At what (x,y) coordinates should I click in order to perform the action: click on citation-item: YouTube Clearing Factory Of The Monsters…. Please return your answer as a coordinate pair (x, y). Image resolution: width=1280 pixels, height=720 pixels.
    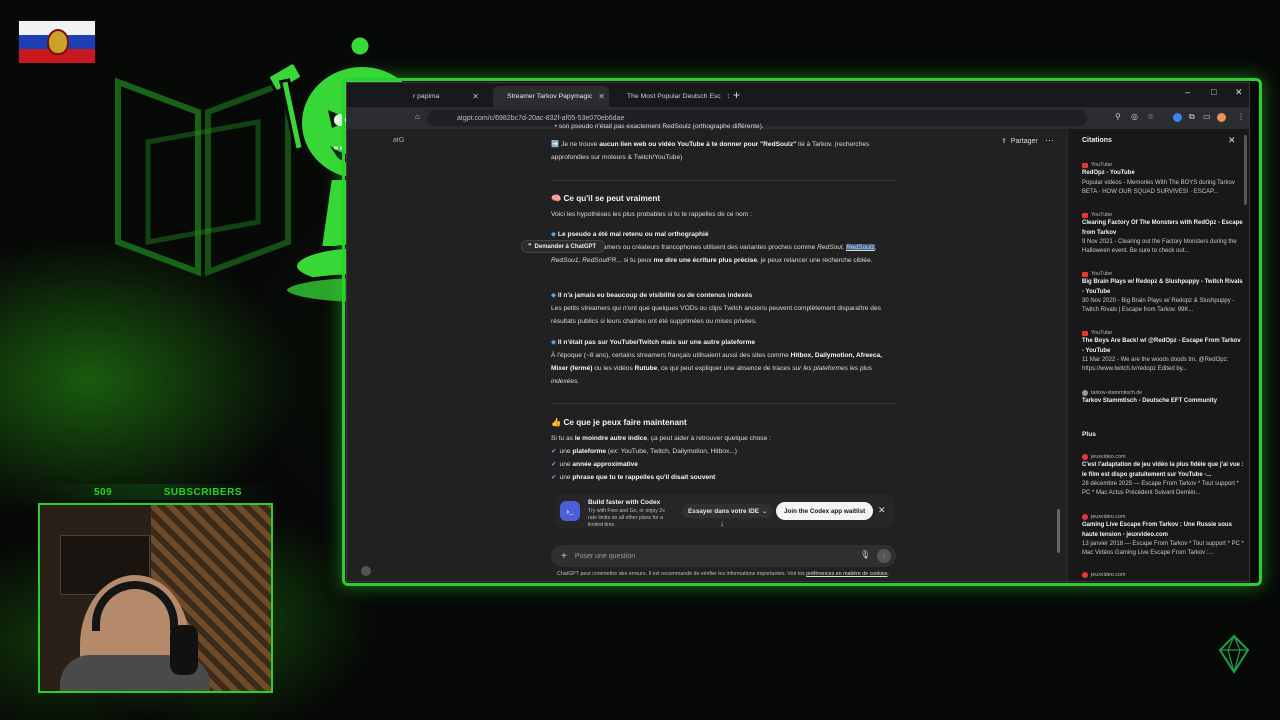
    Looking at the image, I should click on (1163, 234).